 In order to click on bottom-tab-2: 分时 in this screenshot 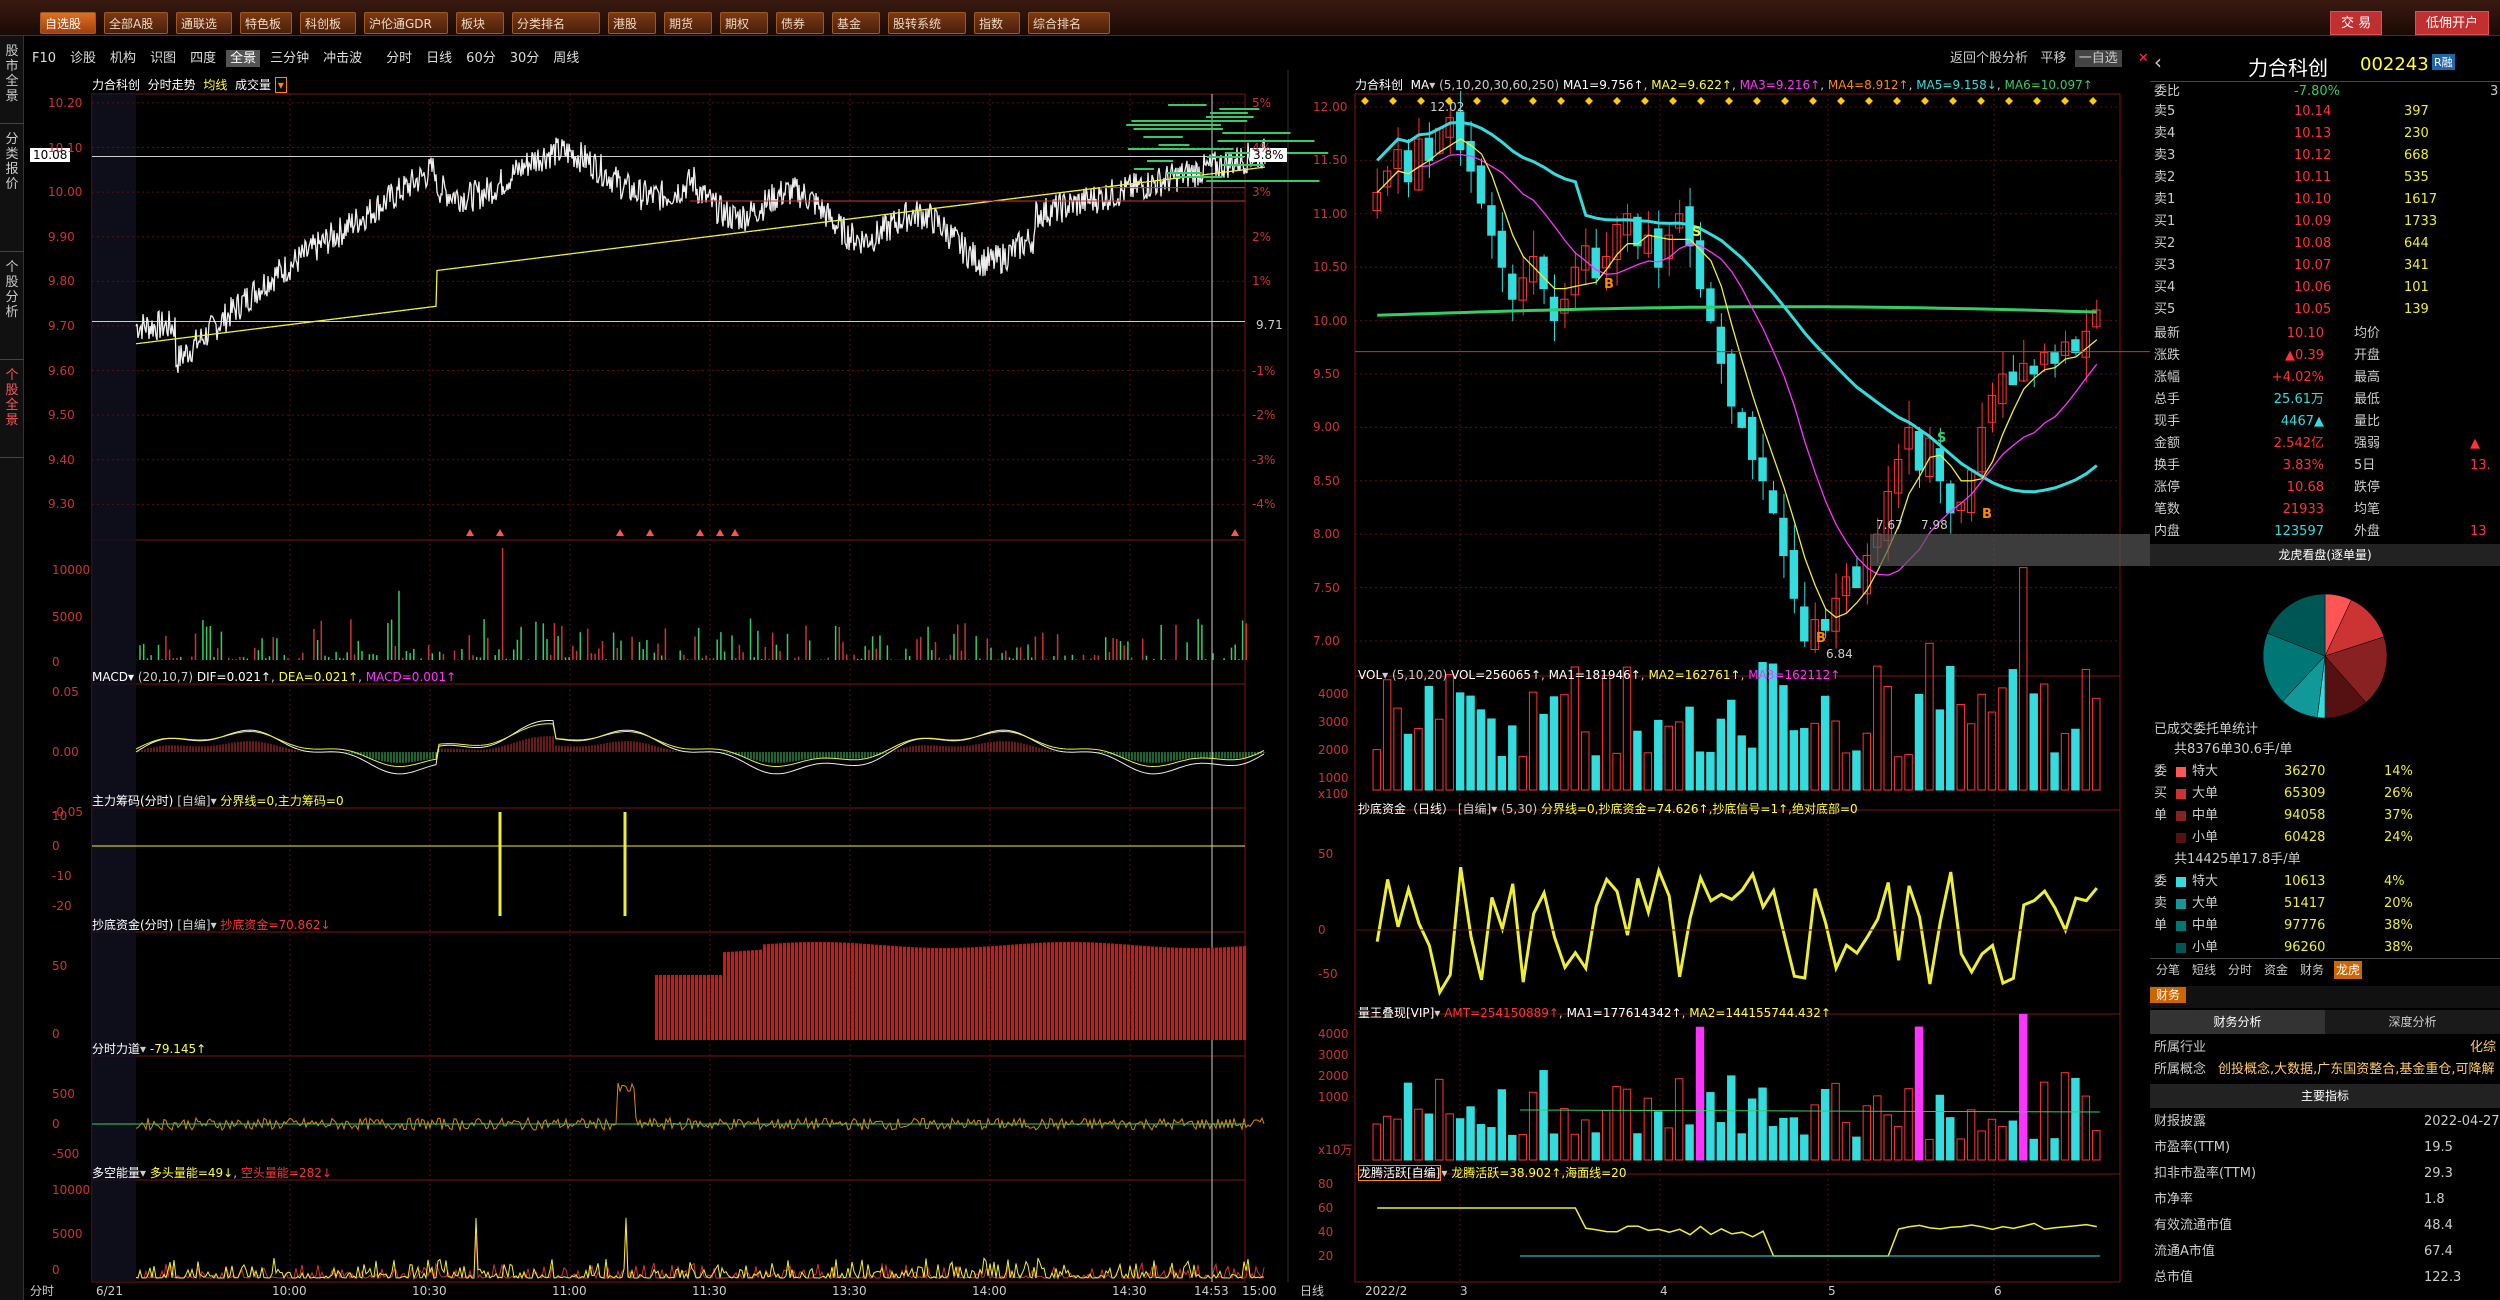, I will do `click(2240, 970)`.